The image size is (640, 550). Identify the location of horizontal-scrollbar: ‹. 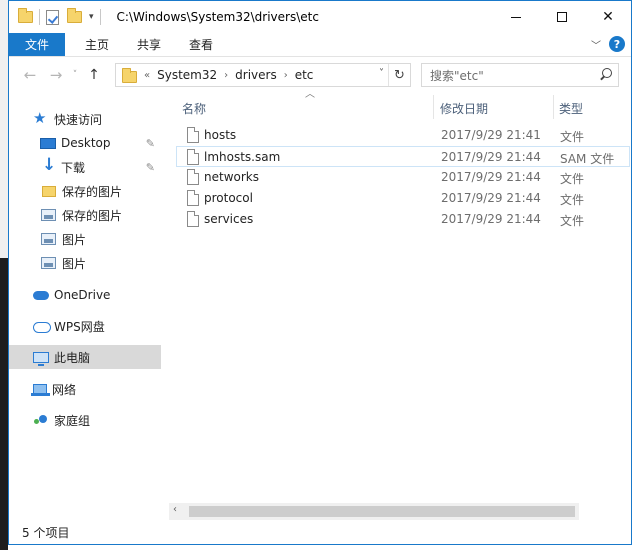
(374, 511).